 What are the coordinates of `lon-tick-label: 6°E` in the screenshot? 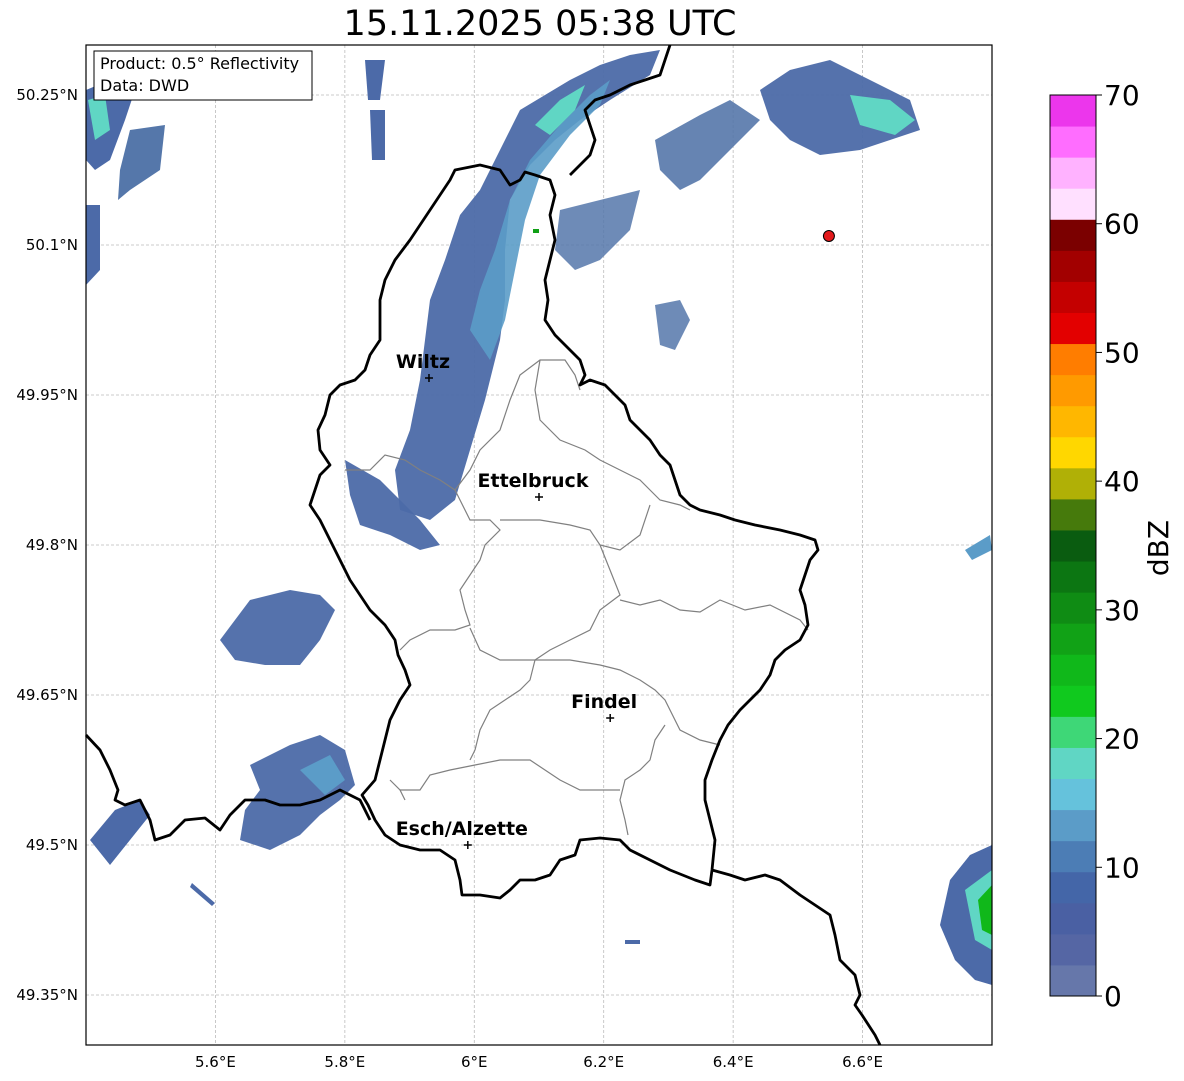 It's located at (474, 1062).